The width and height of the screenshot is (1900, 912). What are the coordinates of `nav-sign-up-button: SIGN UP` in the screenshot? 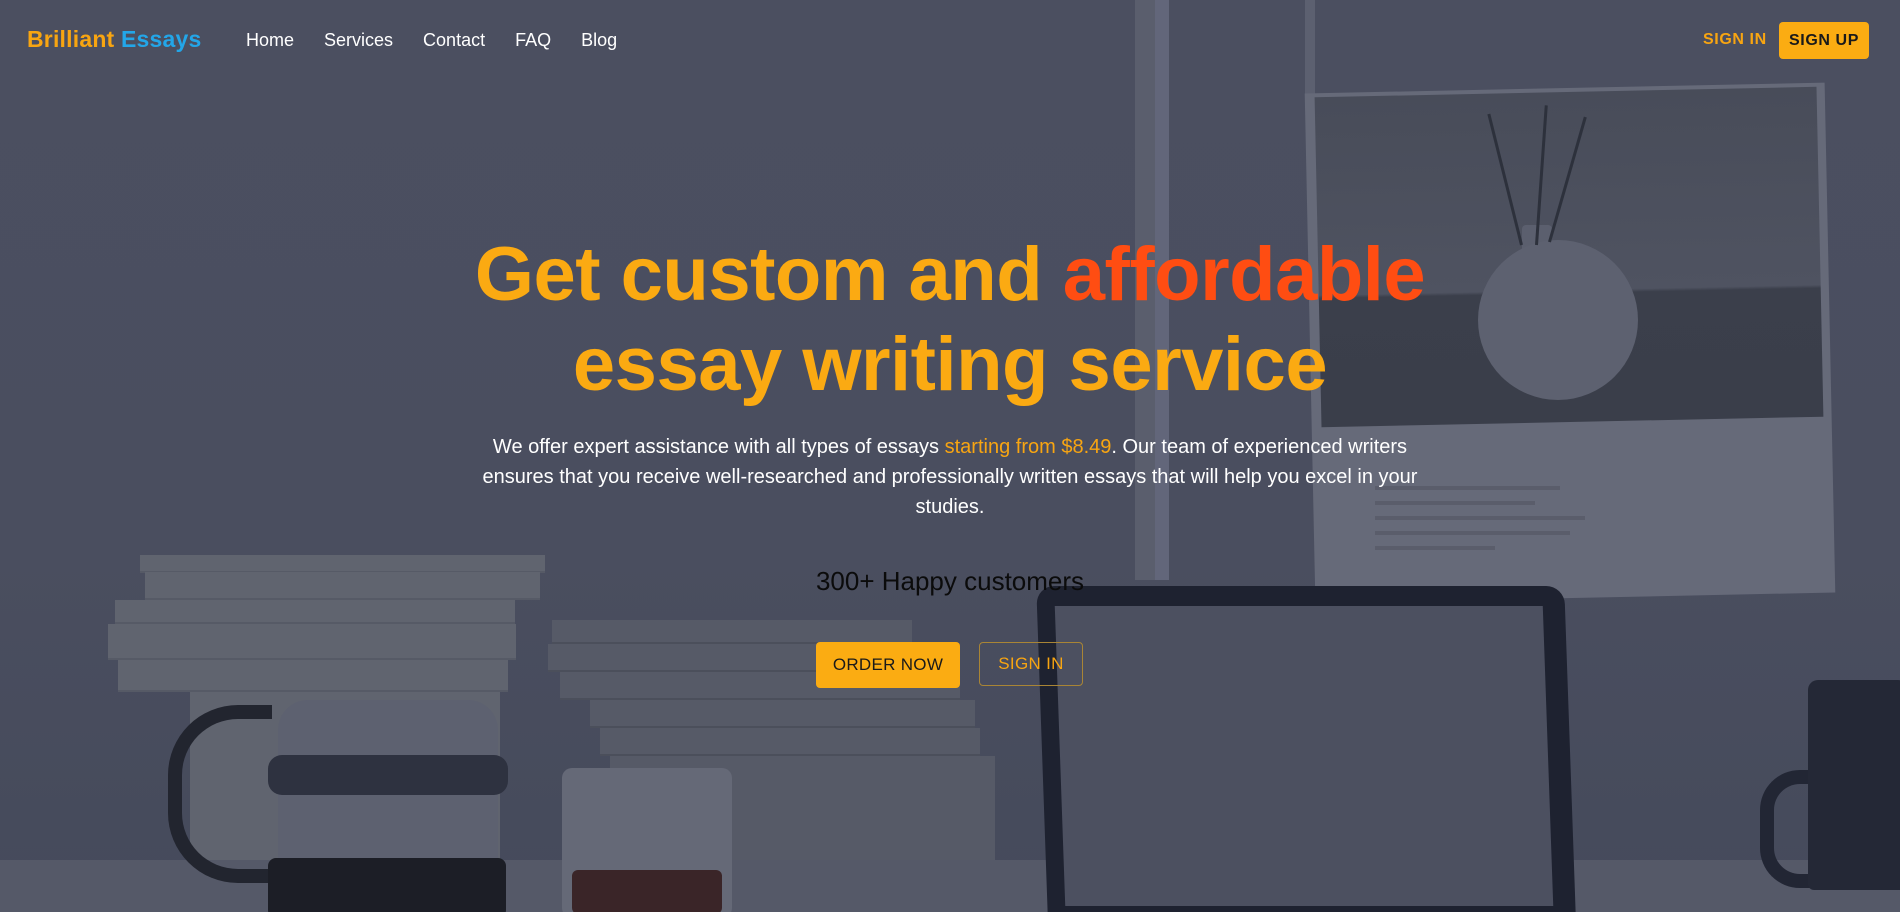 It's located at (1824, 40).